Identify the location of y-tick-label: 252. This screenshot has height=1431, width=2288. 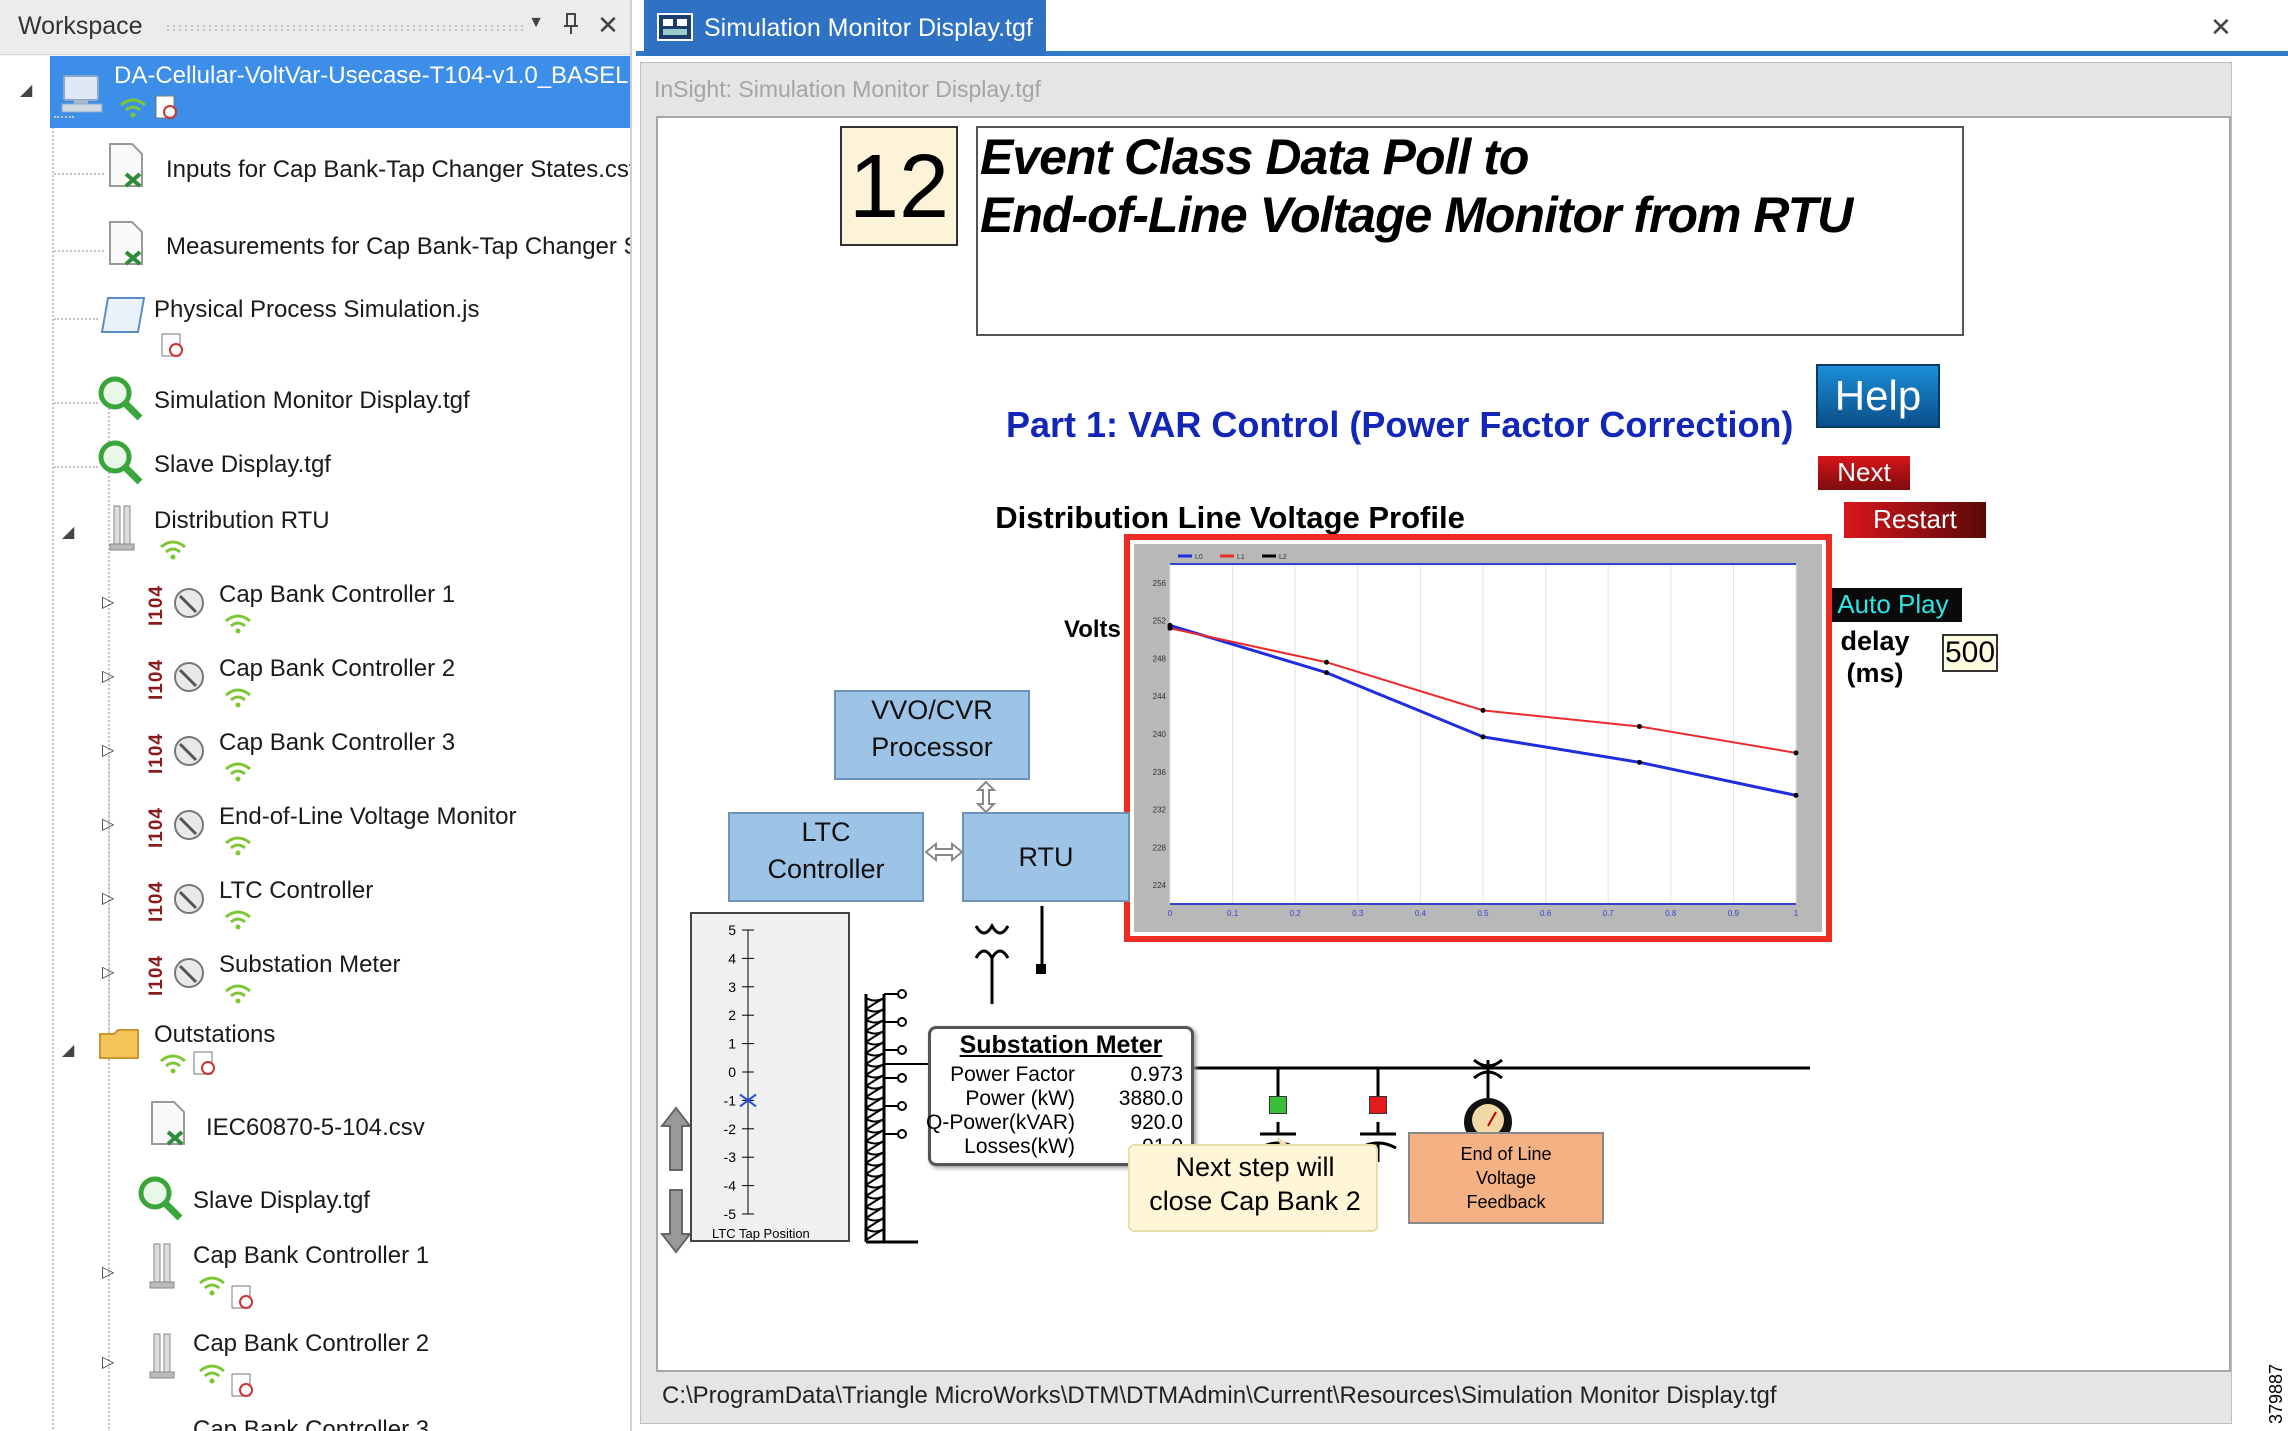
(1160, 621).